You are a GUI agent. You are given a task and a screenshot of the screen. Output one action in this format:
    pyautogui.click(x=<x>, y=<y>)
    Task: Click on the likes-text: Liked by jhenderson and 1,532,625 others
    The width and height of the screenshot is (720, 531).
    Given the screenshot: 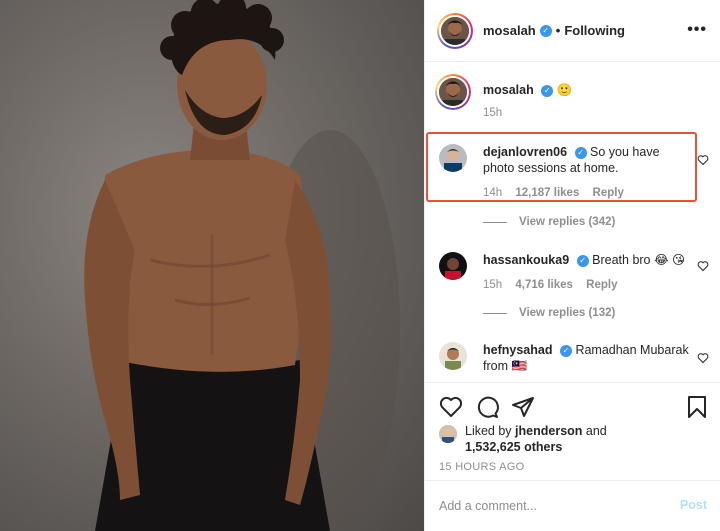 What is the action you would take?
    pyautogui.click(x=536, y=439)
    